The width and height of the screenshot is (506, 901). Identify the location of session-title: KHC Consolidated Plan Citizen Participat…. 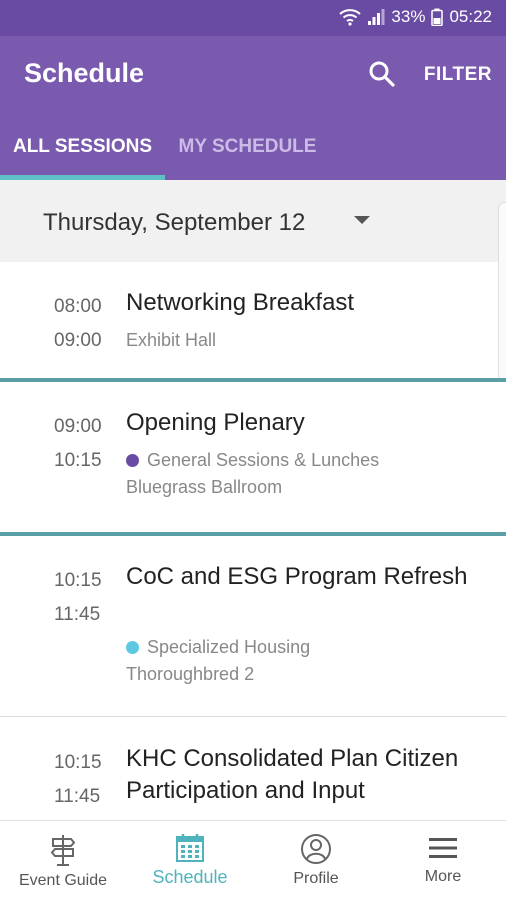
(292, 774).